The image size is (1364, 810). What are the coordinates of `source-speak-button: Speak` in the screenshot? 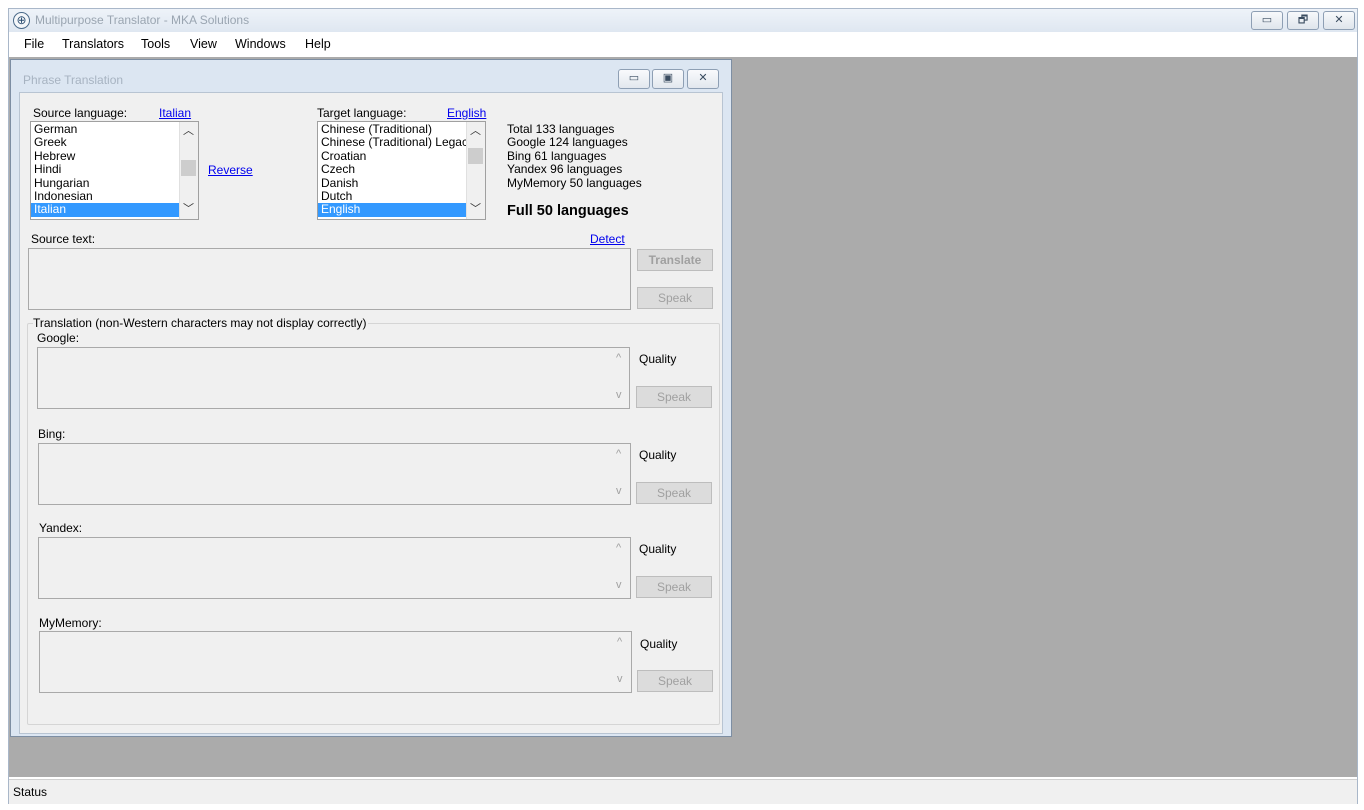 It's located at (675, 298).